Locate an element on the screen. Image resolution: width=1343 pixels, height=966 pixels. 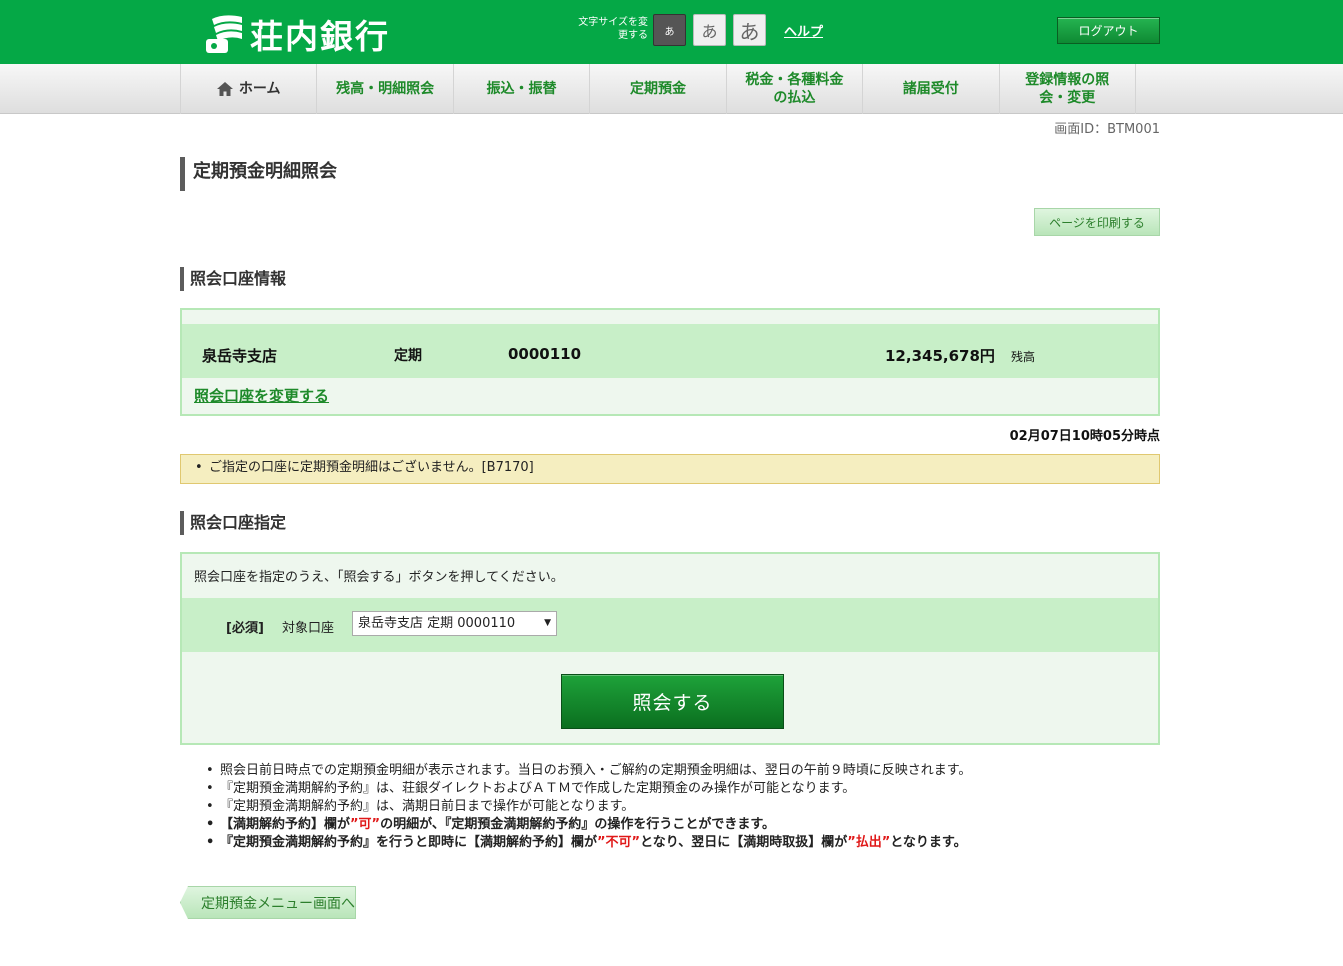
nav-item-label: 税金・各種料金の払込 is located at coordinates (794, 89).